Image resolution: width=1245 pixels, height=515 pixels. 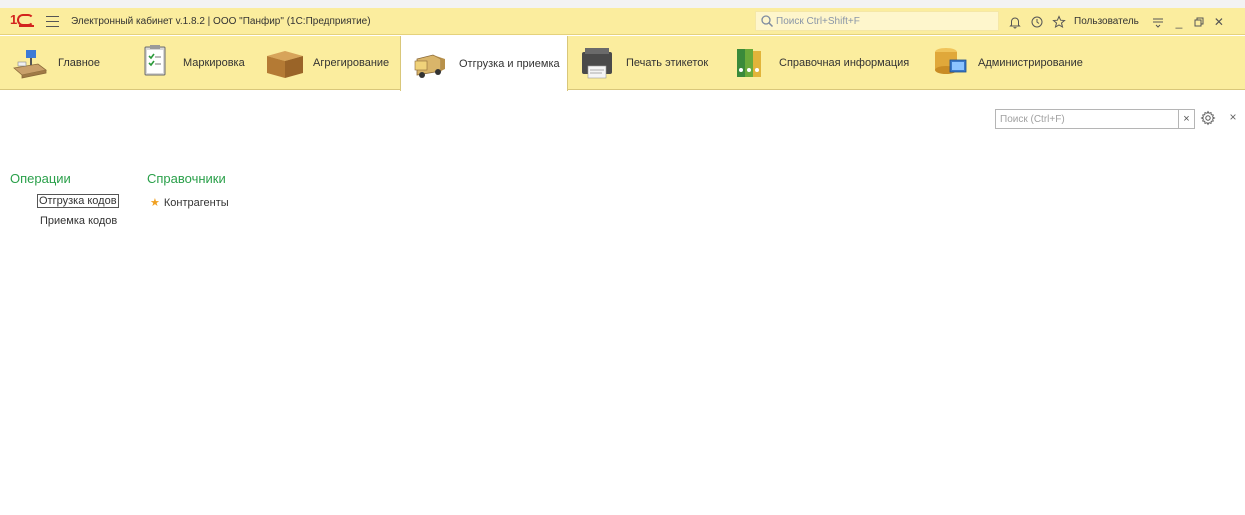 I want to click on section-label-printing: Печать этикеток, so click(x=644, y=63).